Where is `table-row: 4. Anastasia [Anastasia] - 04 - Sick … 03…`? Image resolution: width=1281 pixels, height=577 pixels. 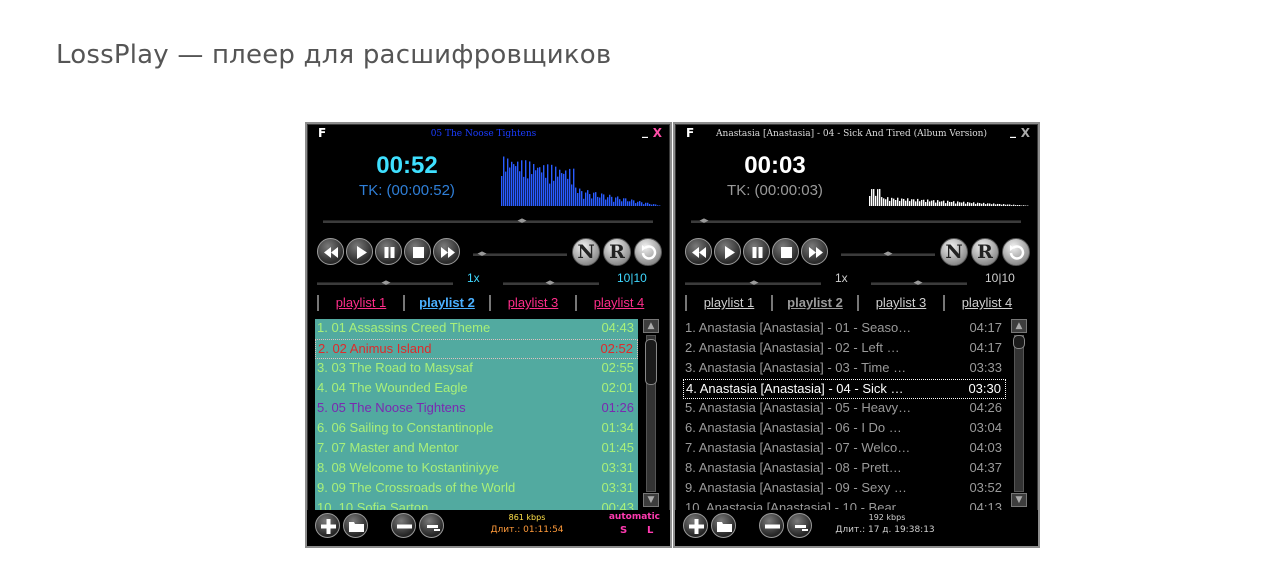 table-row: 4. Anastasia [Anastasia] - 04 - Sick … 03… is located at coordinates (844, 389).